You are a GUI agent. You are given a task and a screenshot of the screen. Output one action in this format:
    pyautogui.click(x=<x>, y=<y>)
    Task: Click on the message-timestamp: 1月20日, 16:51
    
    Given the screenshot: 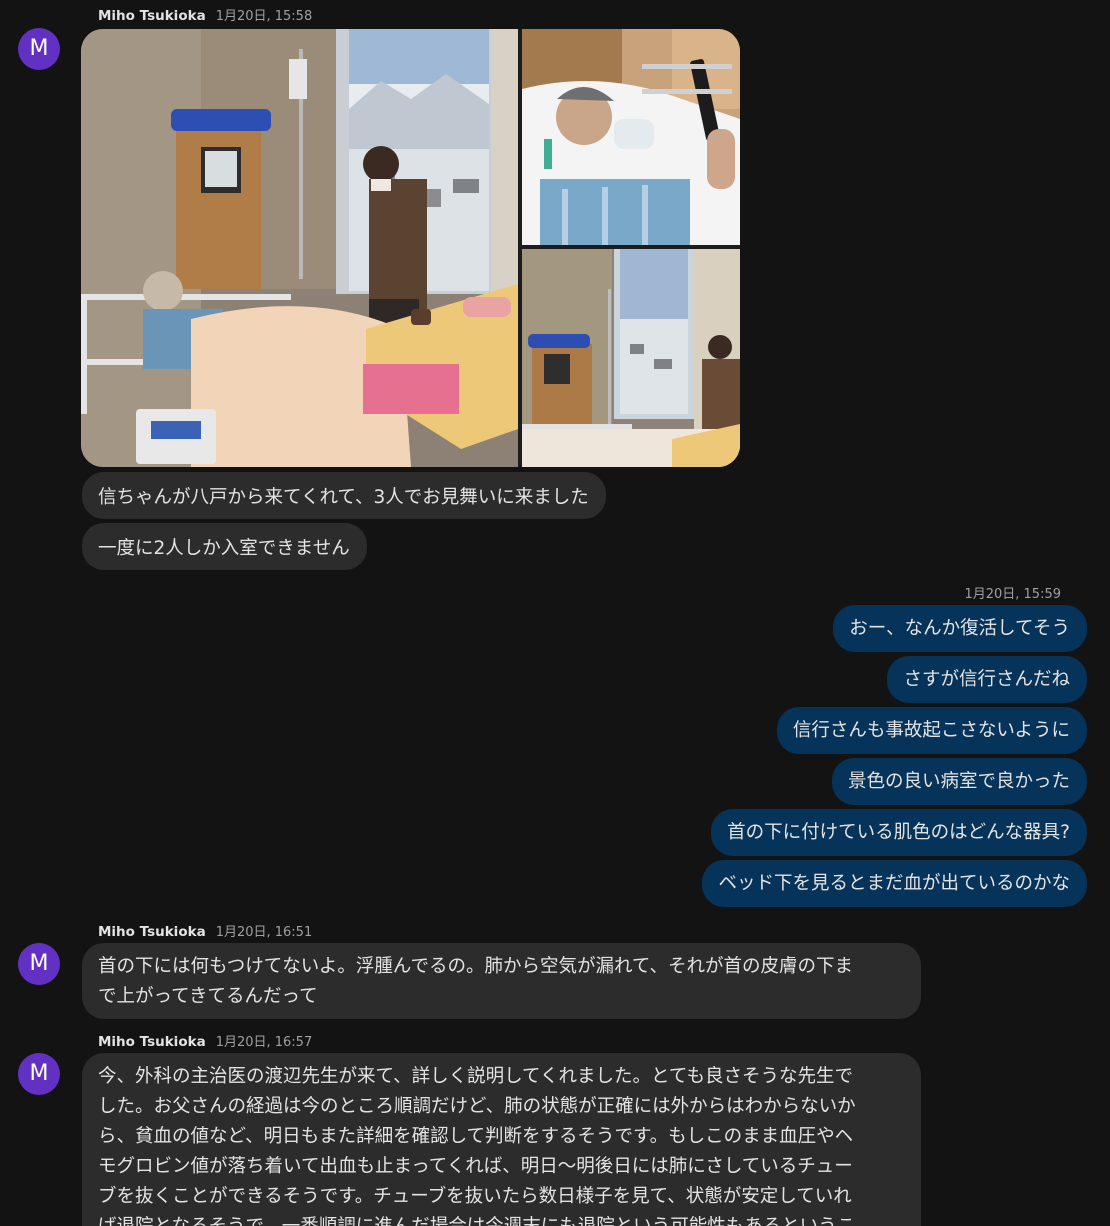 What is the action you would take?
    pyautogui.click(x=264, y=932)
    